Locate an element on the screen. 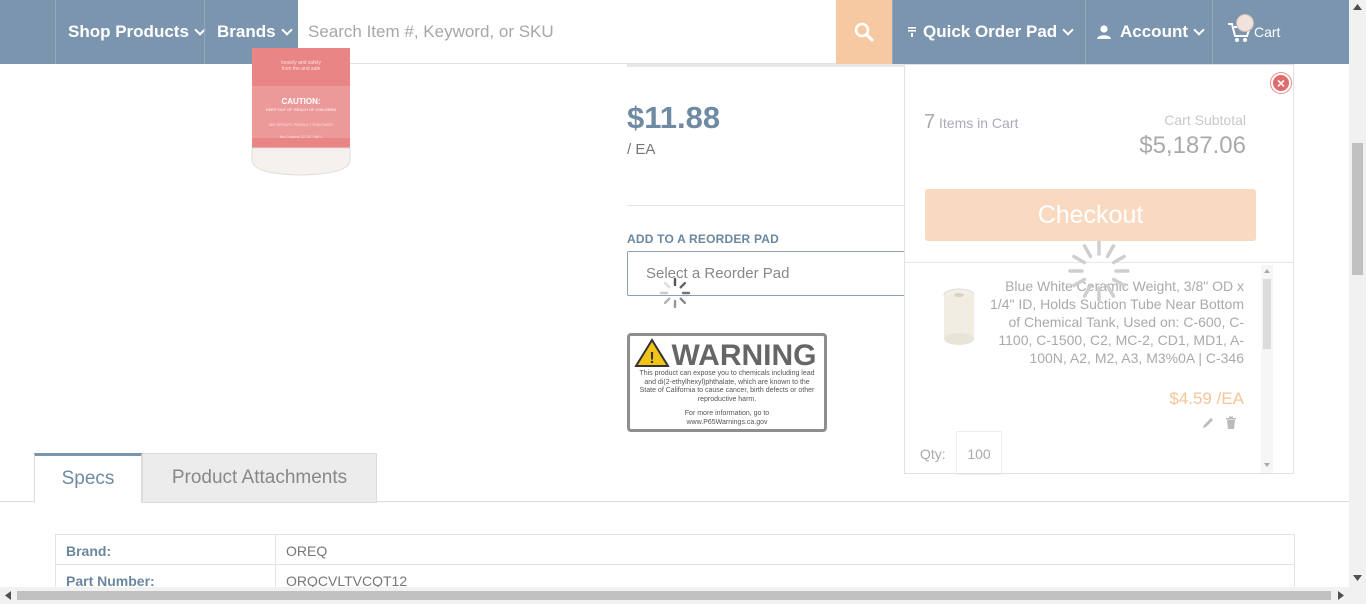  warning-title: WARNING is located at coordinates (744, 355).